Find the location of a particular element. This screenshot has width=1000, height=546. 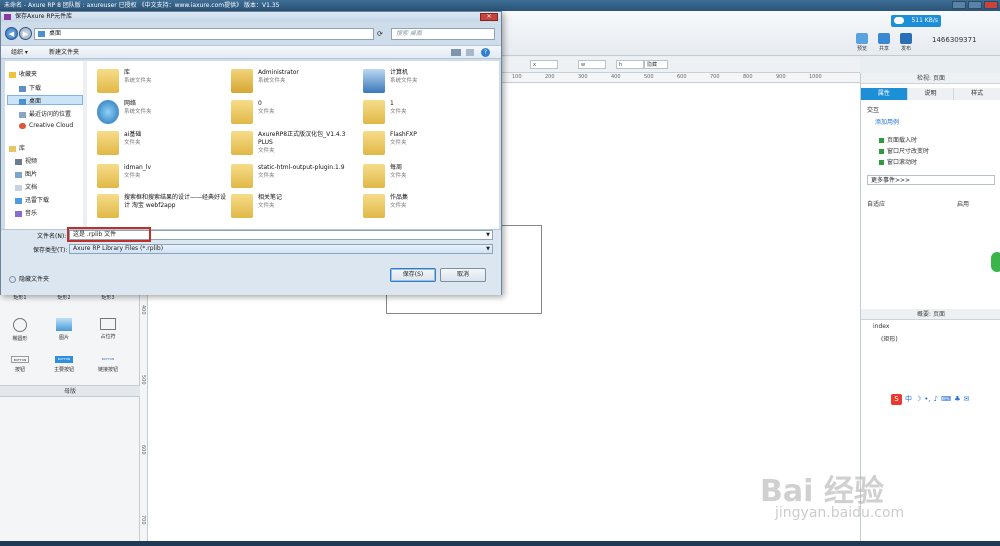

inspector-header: 检视: 页面 is located at coordinates (930, 78).